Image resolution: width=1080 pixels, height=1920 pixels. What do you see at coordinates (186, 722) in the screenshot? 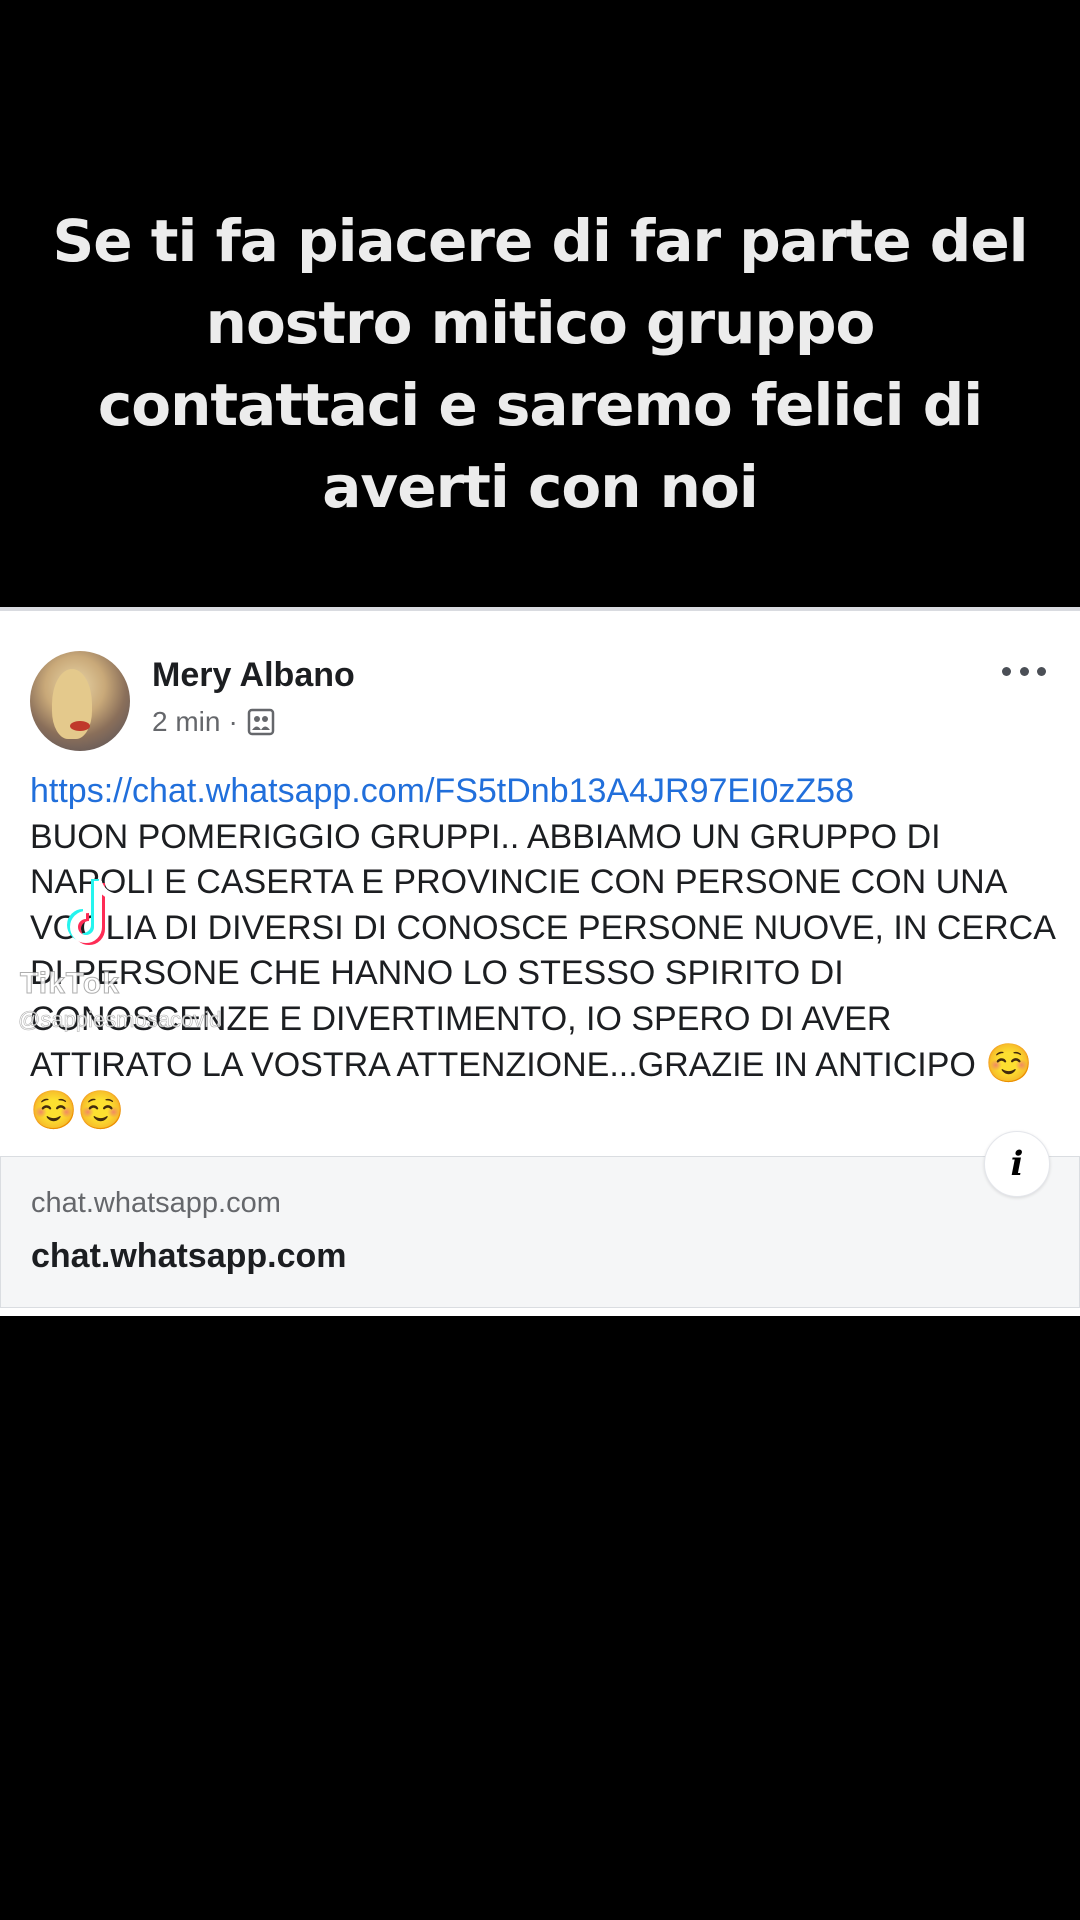
I see `post-time: 2 min` at bounding box center [186, 722].